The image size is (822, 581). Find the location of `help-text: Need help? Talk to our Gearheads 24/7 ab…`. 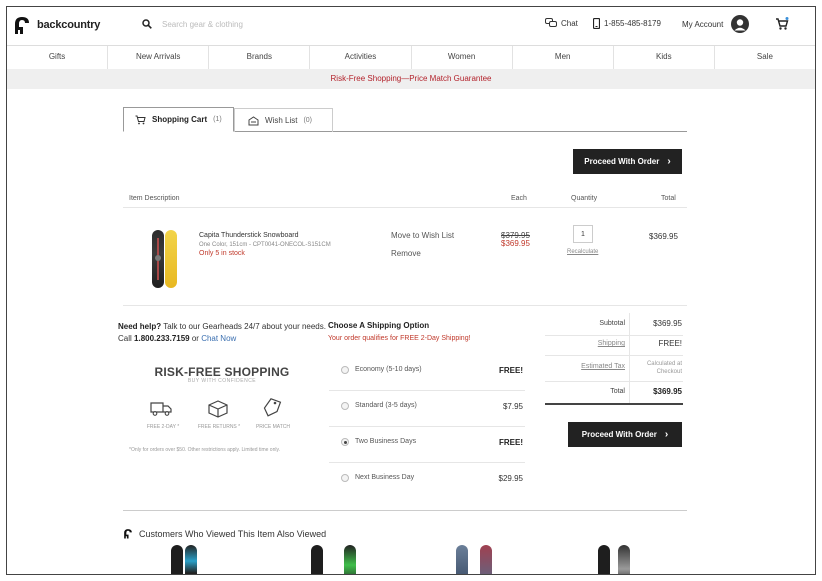

help-text: Need help? Talk to our Gearheads 24/7 ab… is located at coordinates (222, 333).